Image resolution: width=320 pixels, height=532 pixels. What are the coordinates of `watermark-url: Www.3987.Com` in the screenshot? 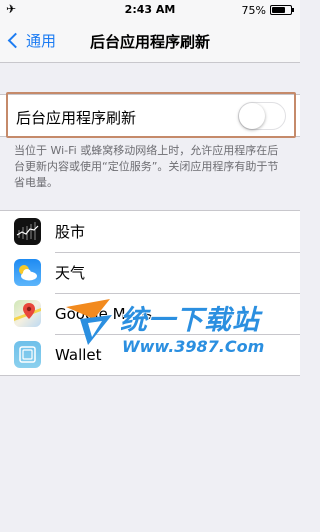 It's located at (193, 346).